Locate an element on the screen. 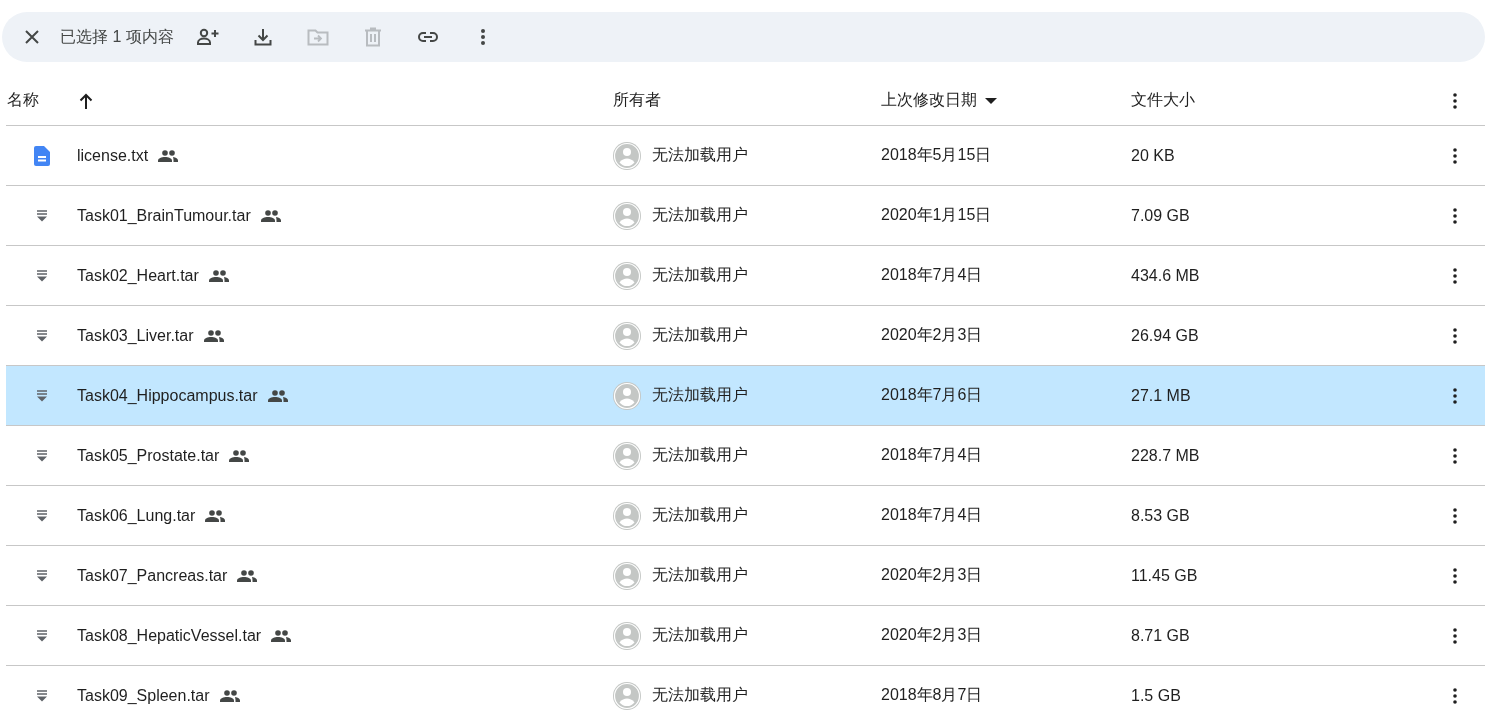 Image resolution: width=1488 pixels, height=722 pixels. modified-date: 2018年5月15日 is located at coordinates (936, 155).